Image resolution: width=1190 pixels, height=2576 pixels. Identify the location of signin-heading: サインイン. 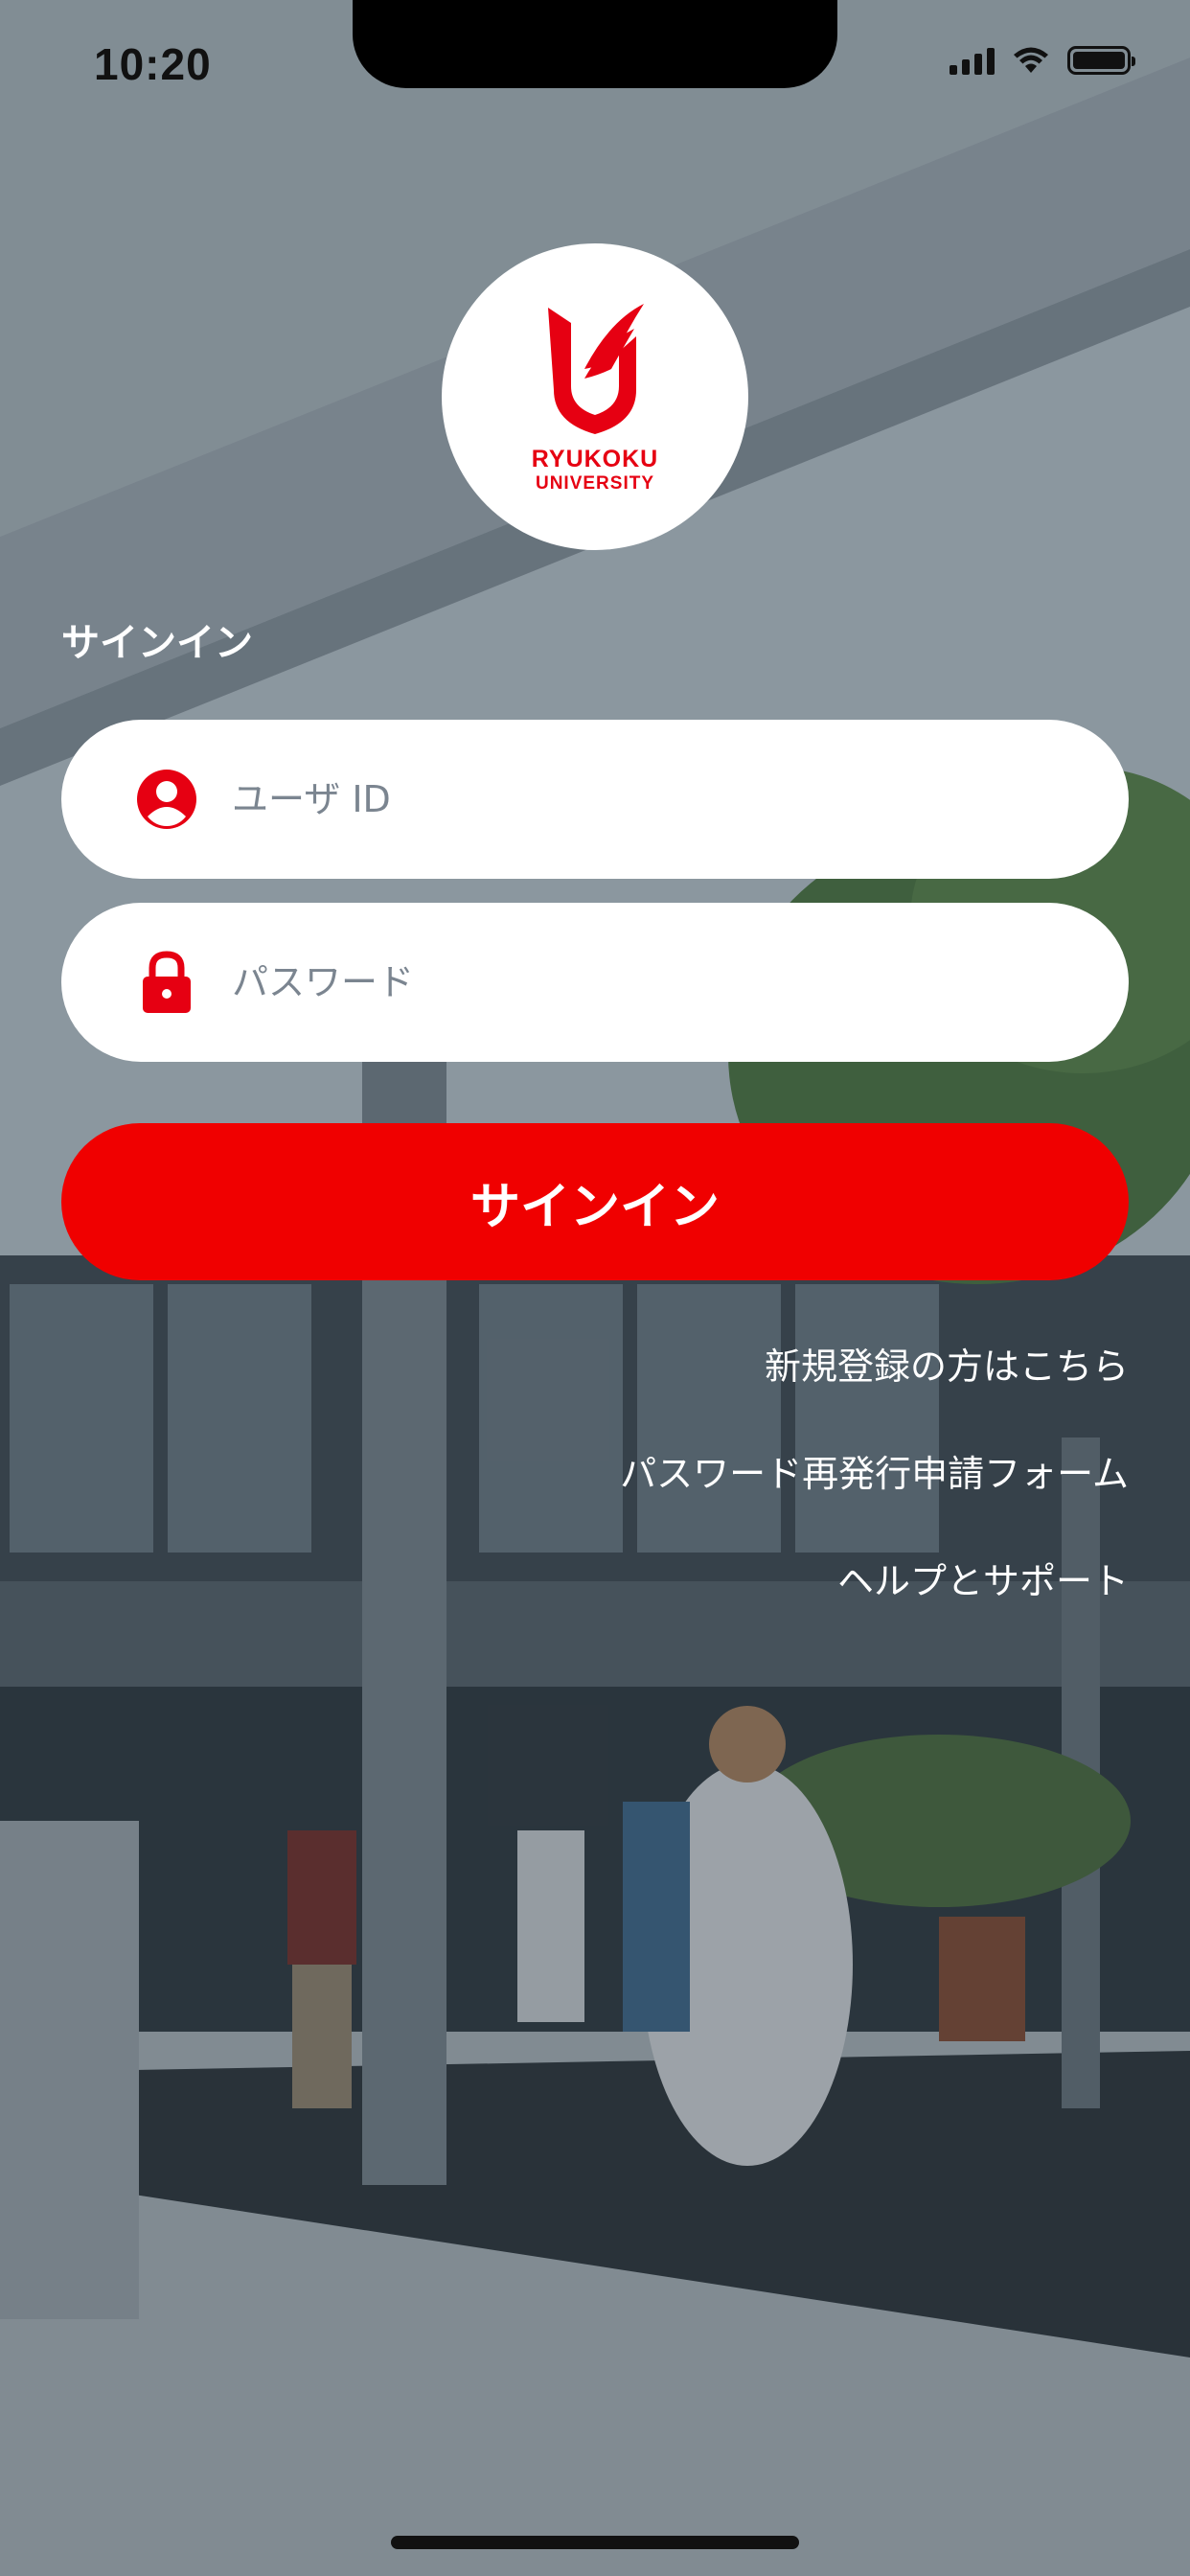
(157, 643).